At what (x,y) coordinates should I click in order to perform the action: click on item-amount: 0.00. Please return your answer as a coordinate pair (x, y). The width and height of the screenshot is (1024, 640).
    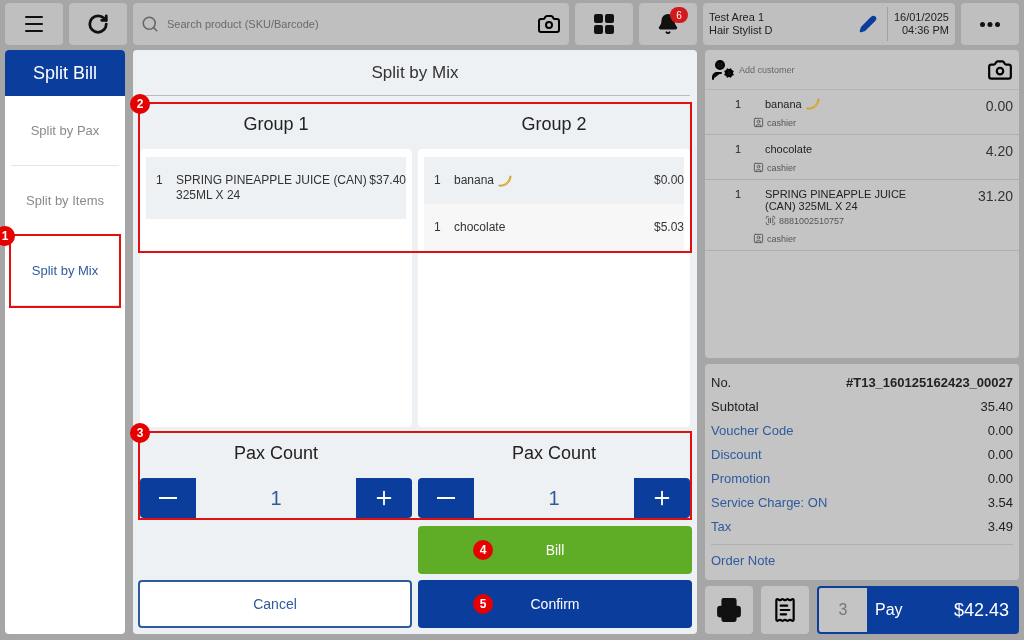
    Looking at the image, I should click on (999, 107).